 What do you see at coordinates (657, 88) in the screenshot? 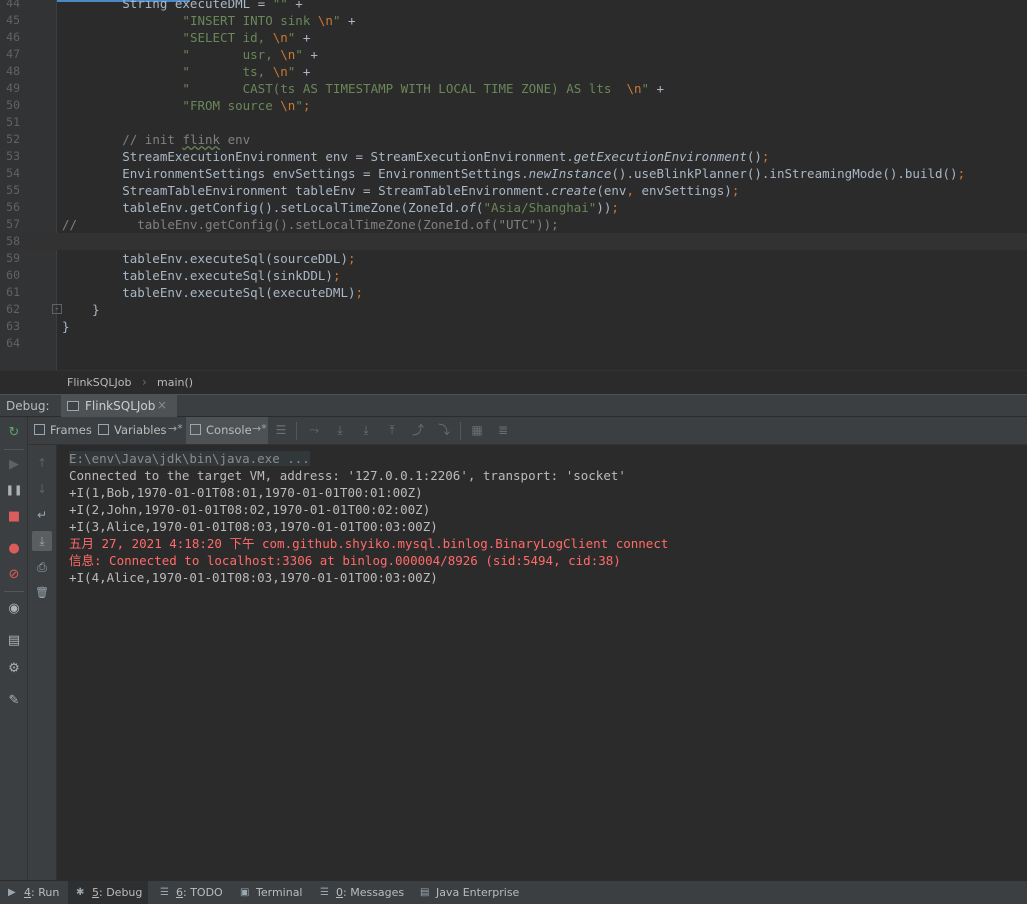
I see `code-token: +` at bounding box center [657, 88].